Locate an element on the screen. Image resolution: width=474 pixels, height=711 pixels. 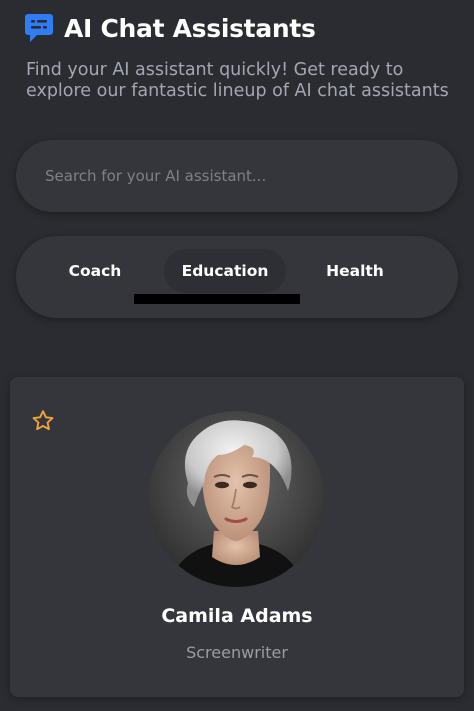
tab-education: Education is located at coordinates (225, 271).